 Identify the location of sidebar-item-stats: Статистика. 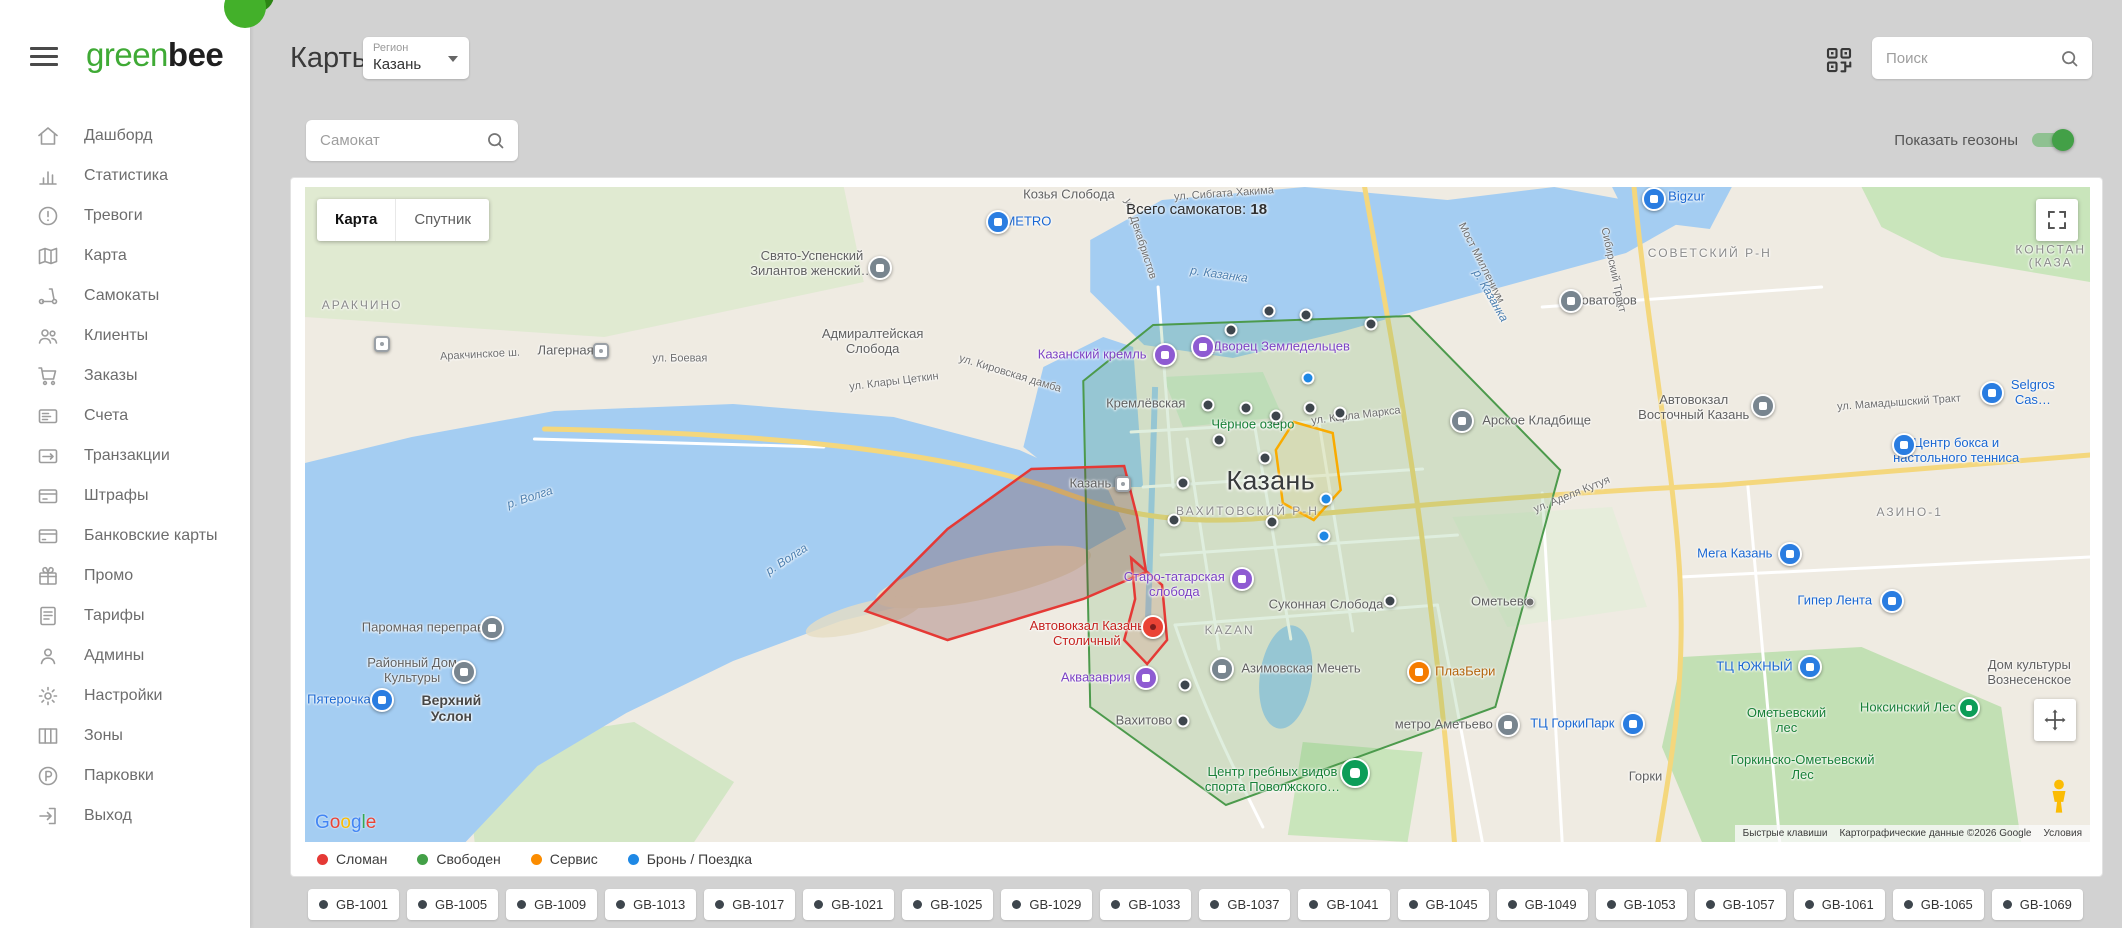
(125, 176).